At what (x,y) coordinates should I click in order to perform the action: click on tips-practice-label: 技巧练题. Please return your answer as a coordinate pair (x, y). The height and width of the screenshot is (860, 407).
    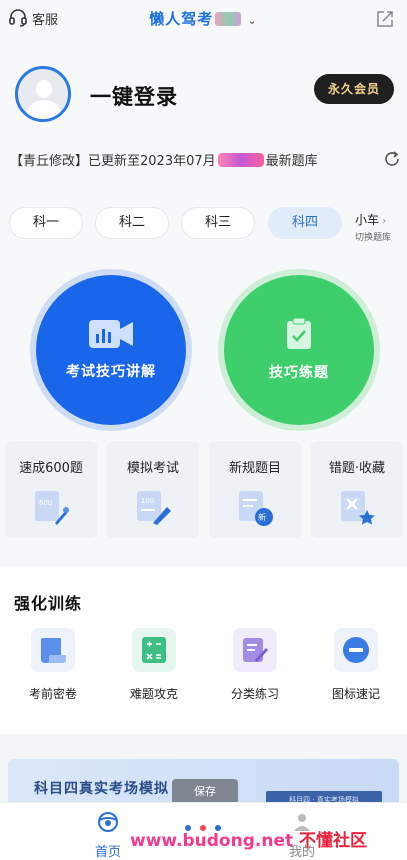
    Looking at the image, I should click on (299, 373).